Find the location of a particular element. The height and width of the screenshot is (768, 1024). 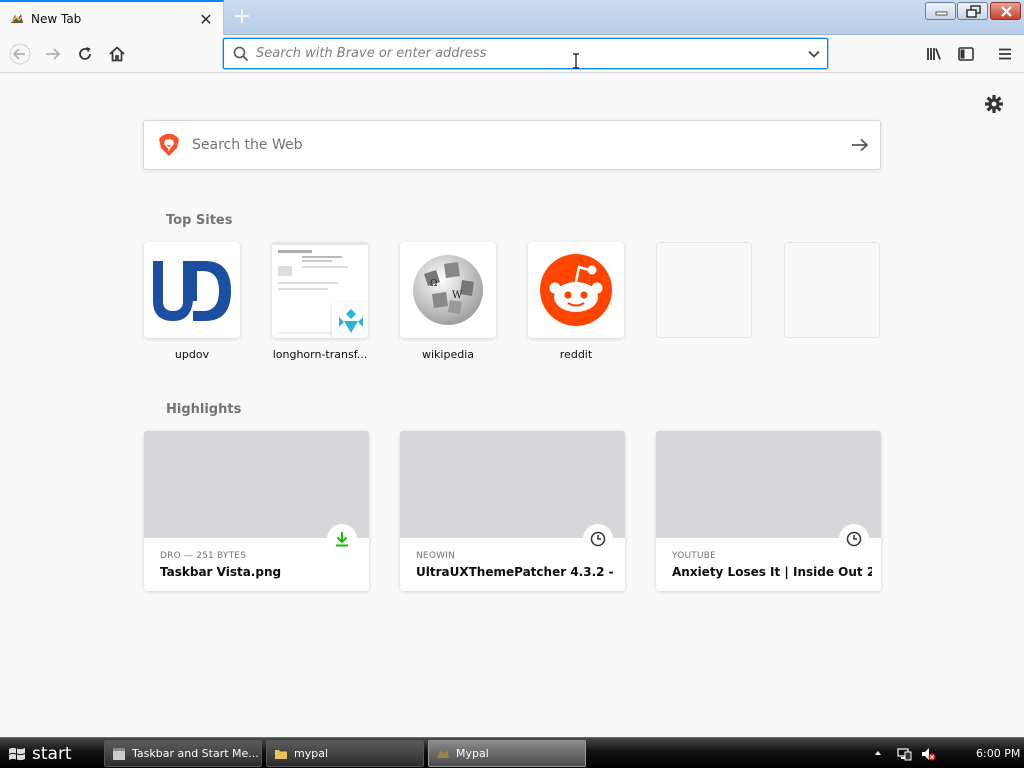

library-button is located at coordinates (934, 54).